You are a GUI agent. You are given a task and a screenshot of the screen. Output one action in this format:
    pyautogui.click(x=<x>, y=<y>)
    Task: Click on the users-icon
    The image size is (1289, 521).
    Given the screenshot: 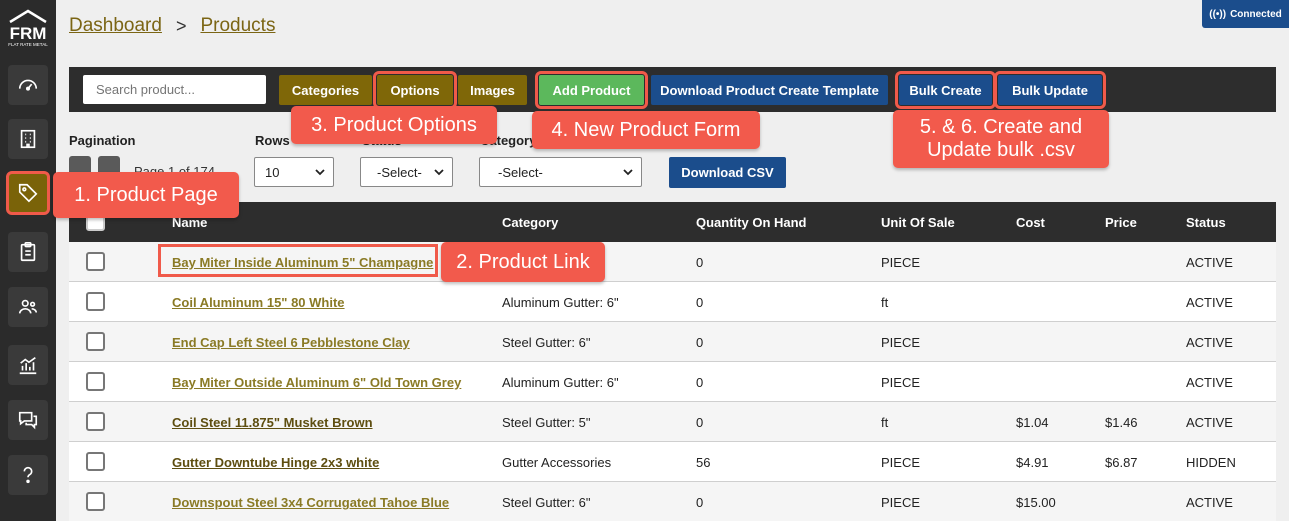 What is the action you would take?
    pyautogui.click(x=28, y=306)
    